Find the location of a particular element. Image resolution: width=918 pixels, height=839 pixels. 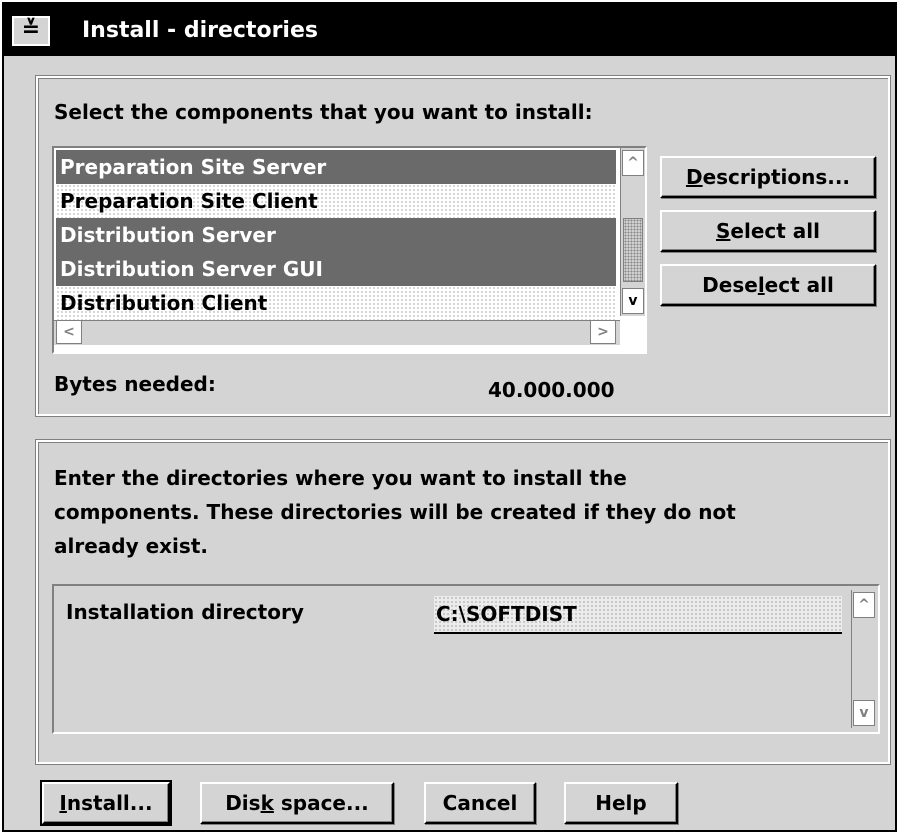

deselect-all-button: Deselect all is located at coordinates (768, 285).